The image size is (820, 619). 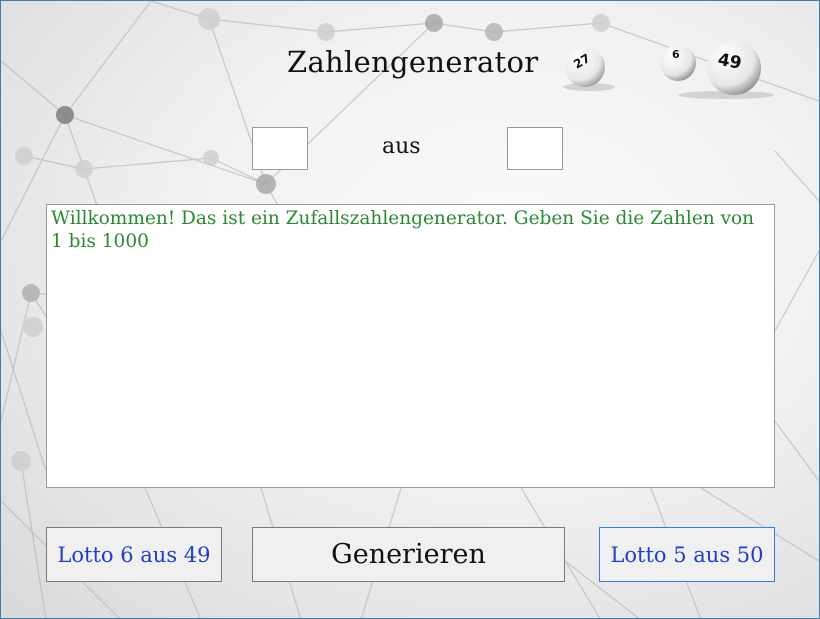 What do you see at coordinates (134, 554) in the screenshot?
I see `lotto-6-aus-49-button: Lotto 6 aus 49` at bounding box center [134, 554].